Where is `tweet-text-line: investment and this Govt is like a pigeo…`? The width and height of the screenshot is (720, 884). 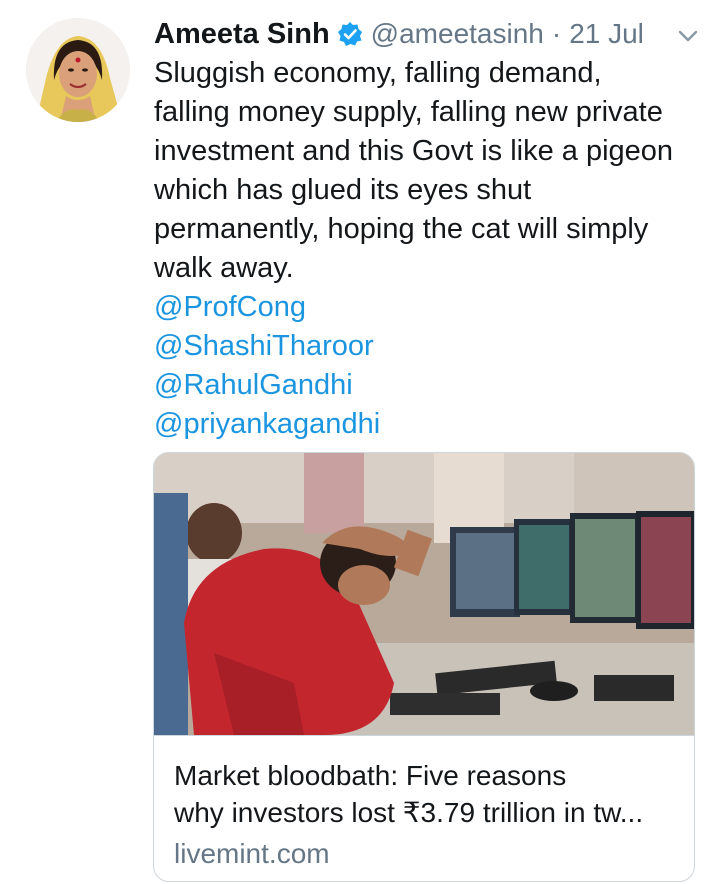 tweet-text-line: investment and this Govt is like a pigeo… is located at coordinates (414, 151).